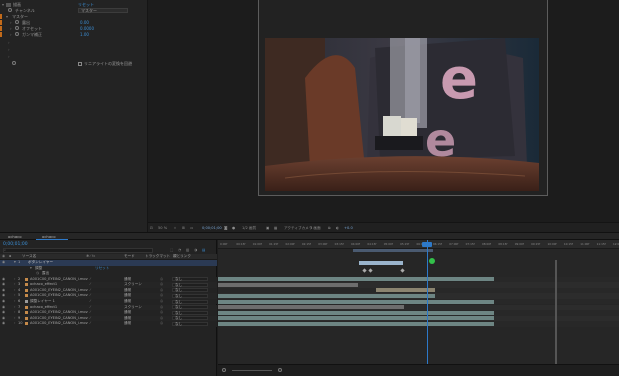  I want to click on exposure-value: 0.00, so click(84, 22).